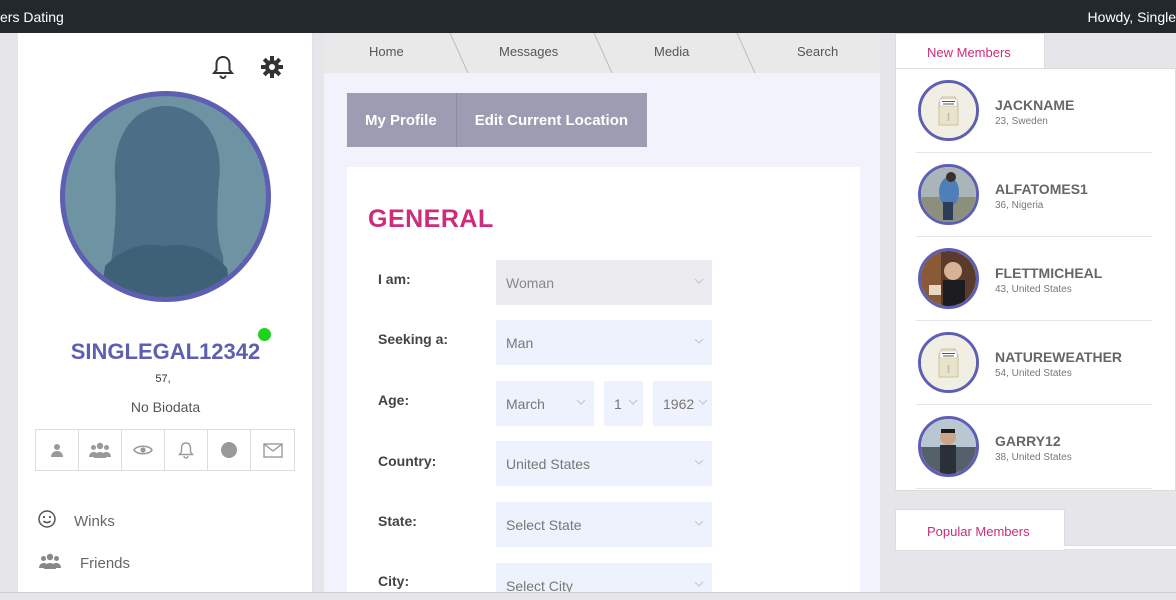  What do you see at coordinates (143, 450) in the screenshot?
I see `eye-icon` at bounding box center [143, 450].